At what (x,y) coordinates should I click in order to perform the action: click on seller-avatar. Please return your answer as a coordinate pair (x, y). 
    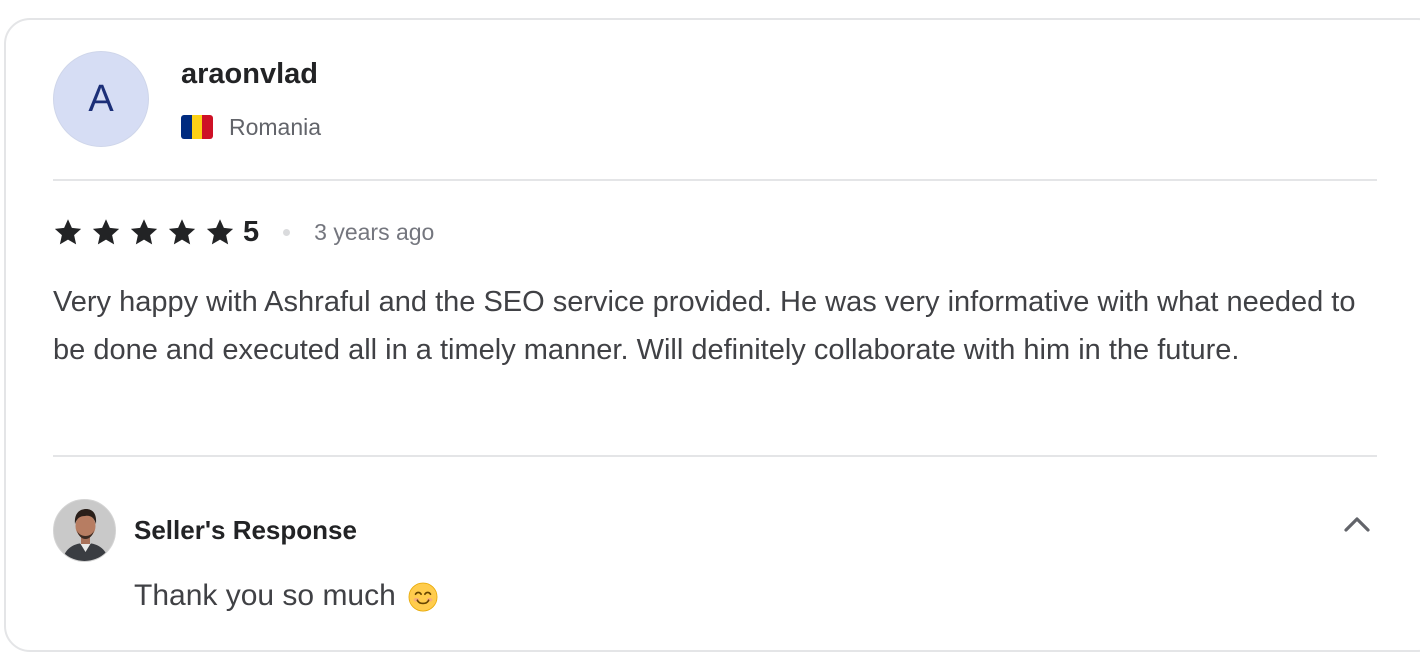
    Looking at the image, I should click on (84, 530).